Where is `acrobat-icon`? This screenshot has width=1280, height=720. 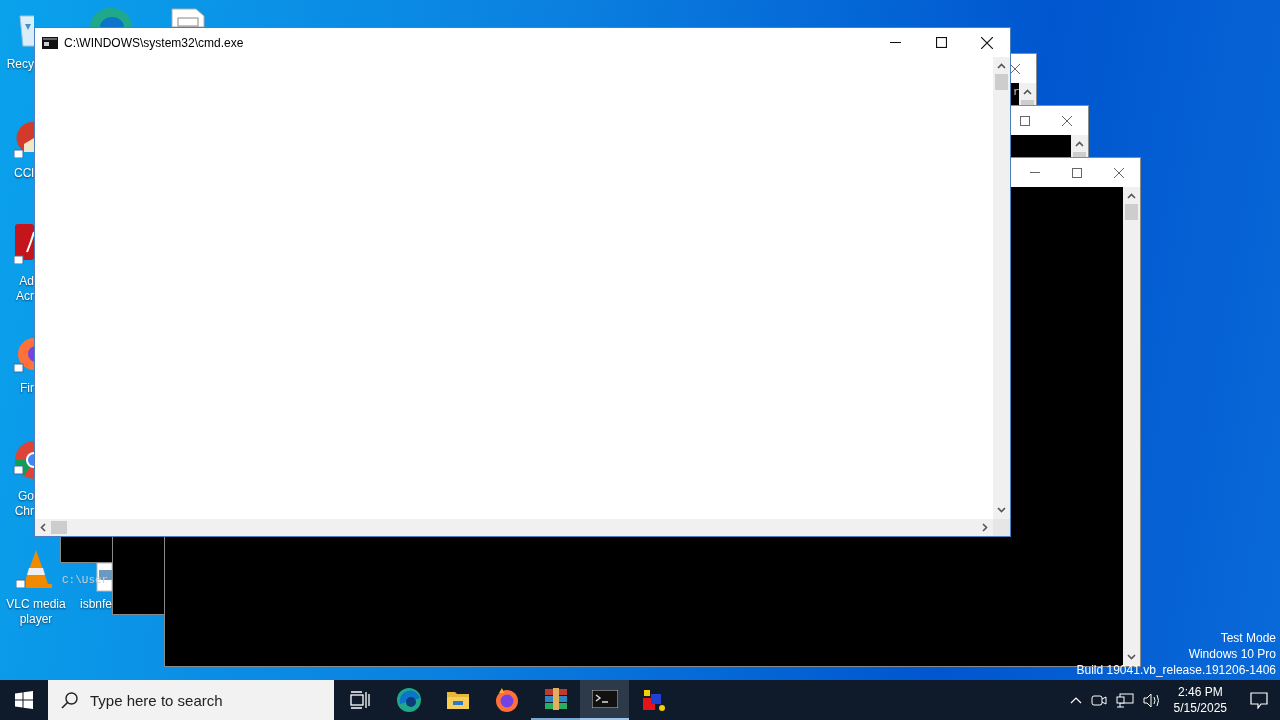
acrobat-icon is located at coordinates (24, 244).